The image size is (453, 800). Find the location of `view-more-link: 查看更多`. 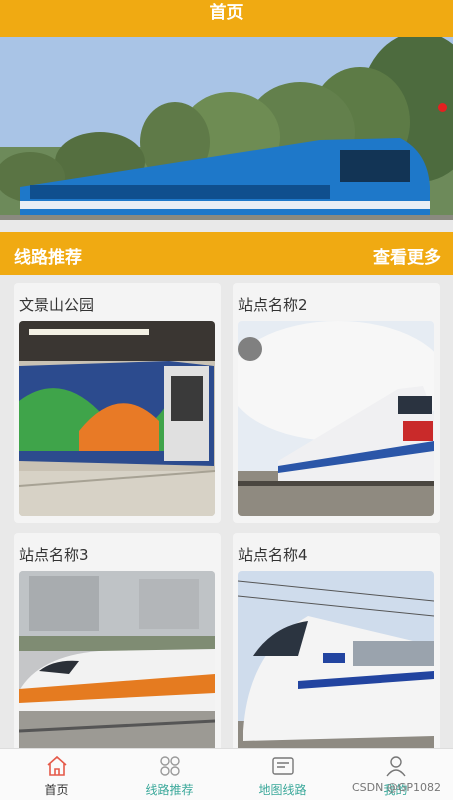

view-more-link: 查看更多 is located at coordinates (407, 255).